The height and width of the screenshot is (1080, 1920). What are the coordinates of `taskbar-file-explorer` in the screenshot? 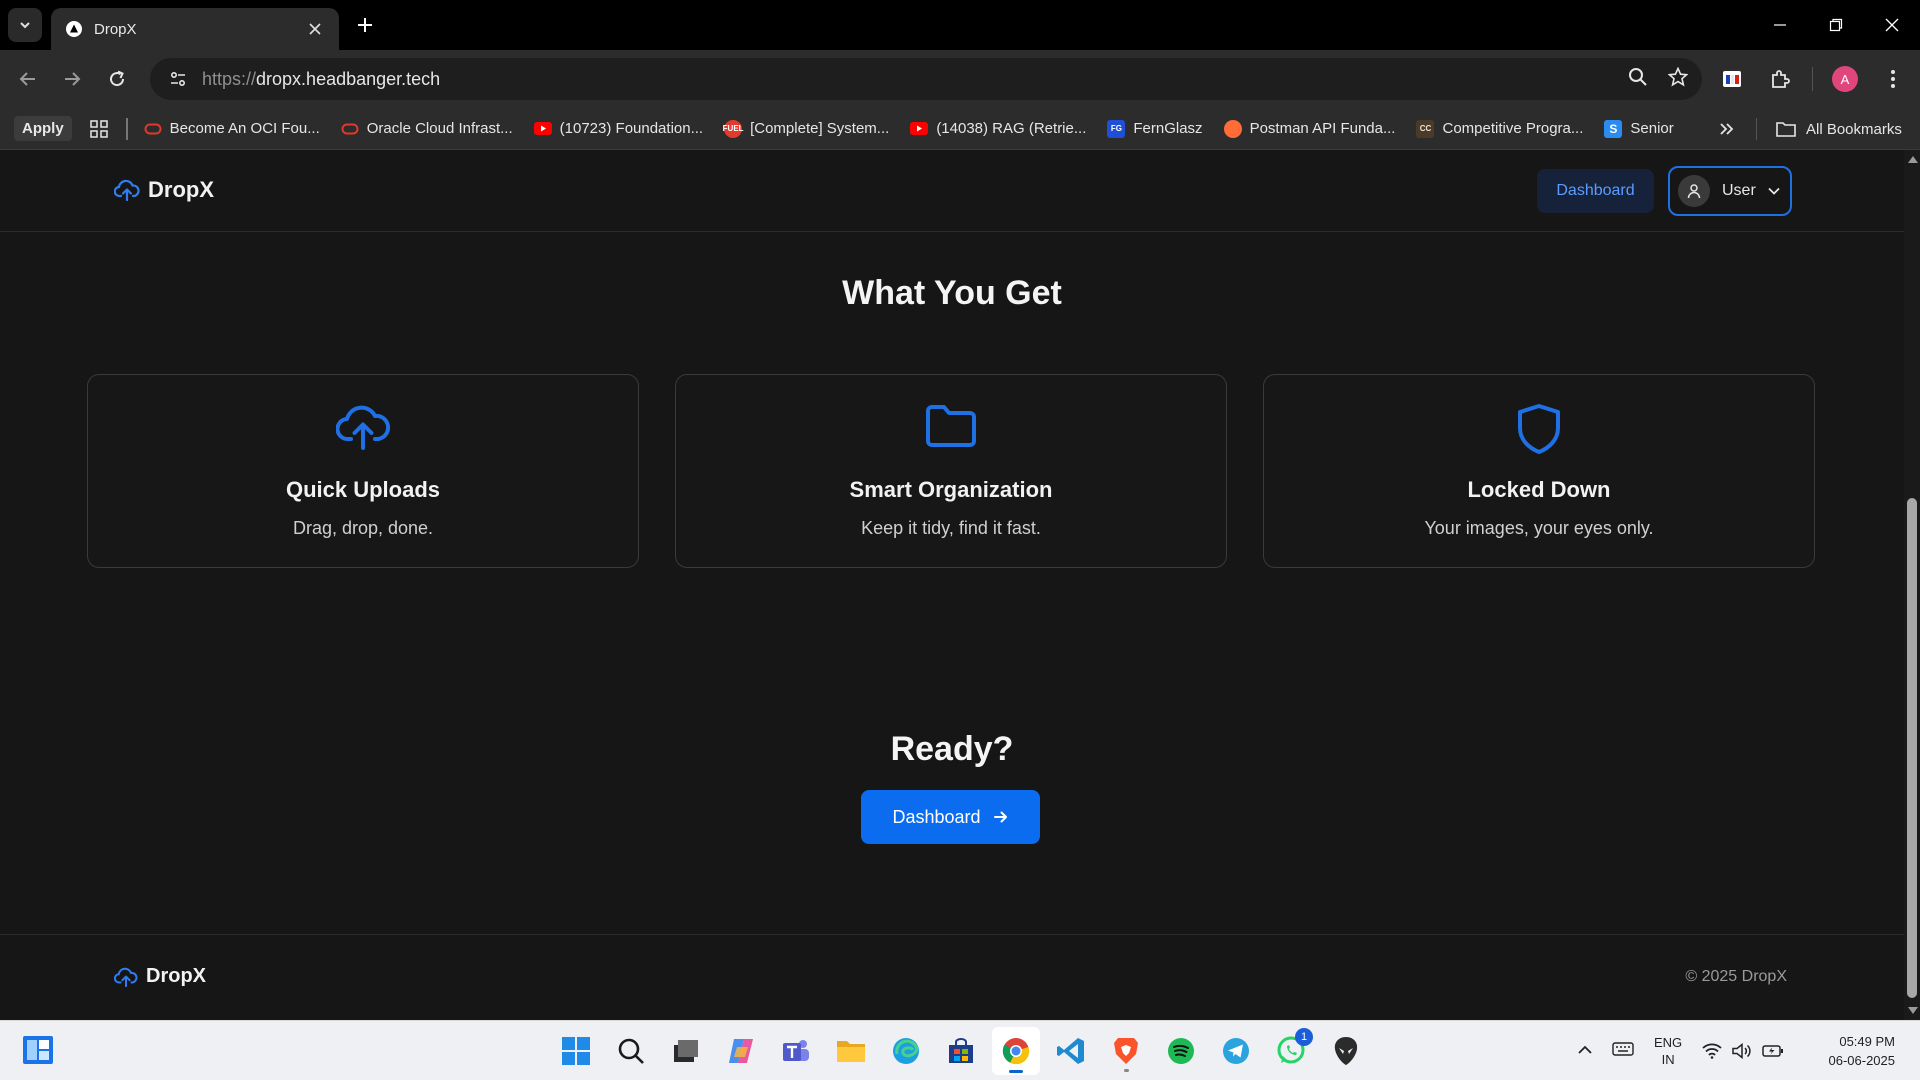 It's located at (851, 1051).